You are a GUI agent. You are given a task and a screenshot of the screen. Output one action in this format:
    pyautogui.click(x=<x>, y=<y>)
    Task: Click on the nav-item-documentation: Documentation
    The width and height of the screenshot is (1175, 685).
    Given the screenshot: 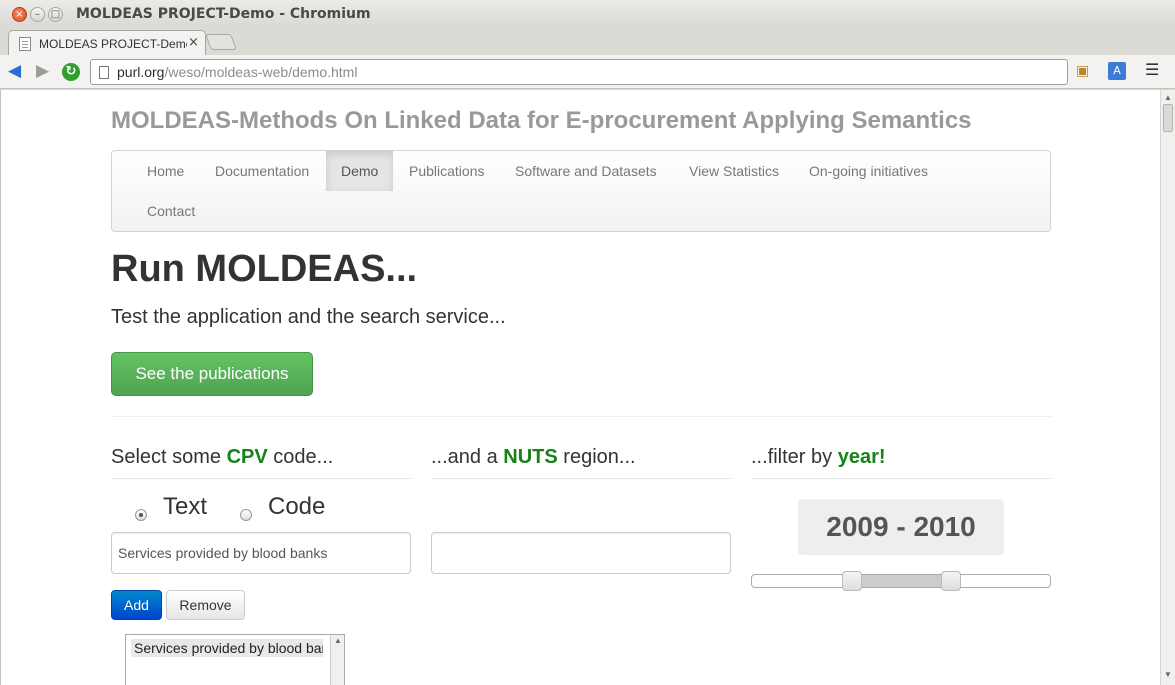 What is the action you would take?
    pyautogui.click(x=262, y=171)
    